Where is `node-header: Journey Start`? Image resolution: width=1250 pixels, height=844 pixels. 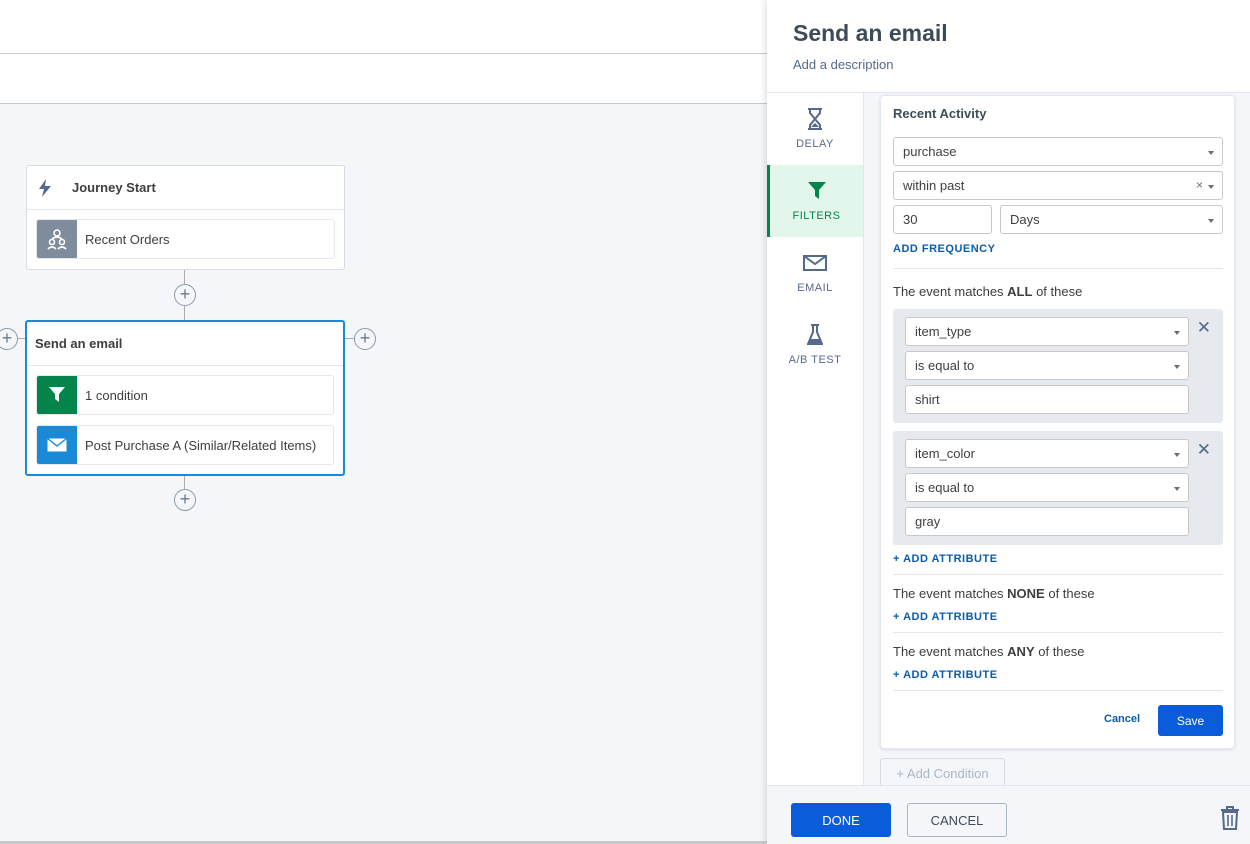
node-header: Journey Start is located at coordinates (185, 188).